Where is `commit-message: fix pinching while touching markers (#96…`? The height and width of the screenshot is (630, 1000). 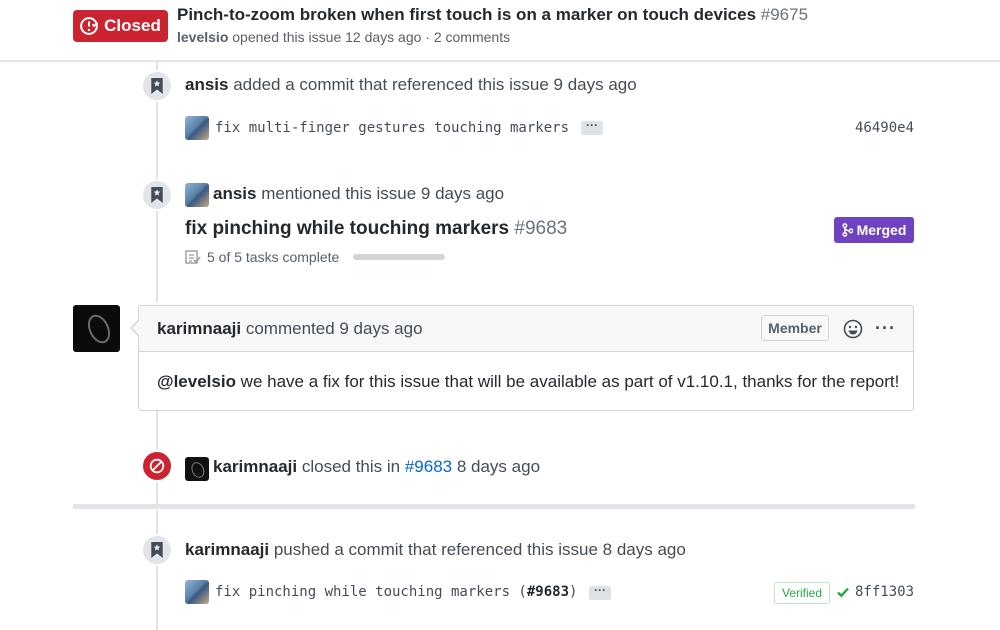
commit-message: fix pinching while touching markers (#96… is located at coordinates (396, 592).